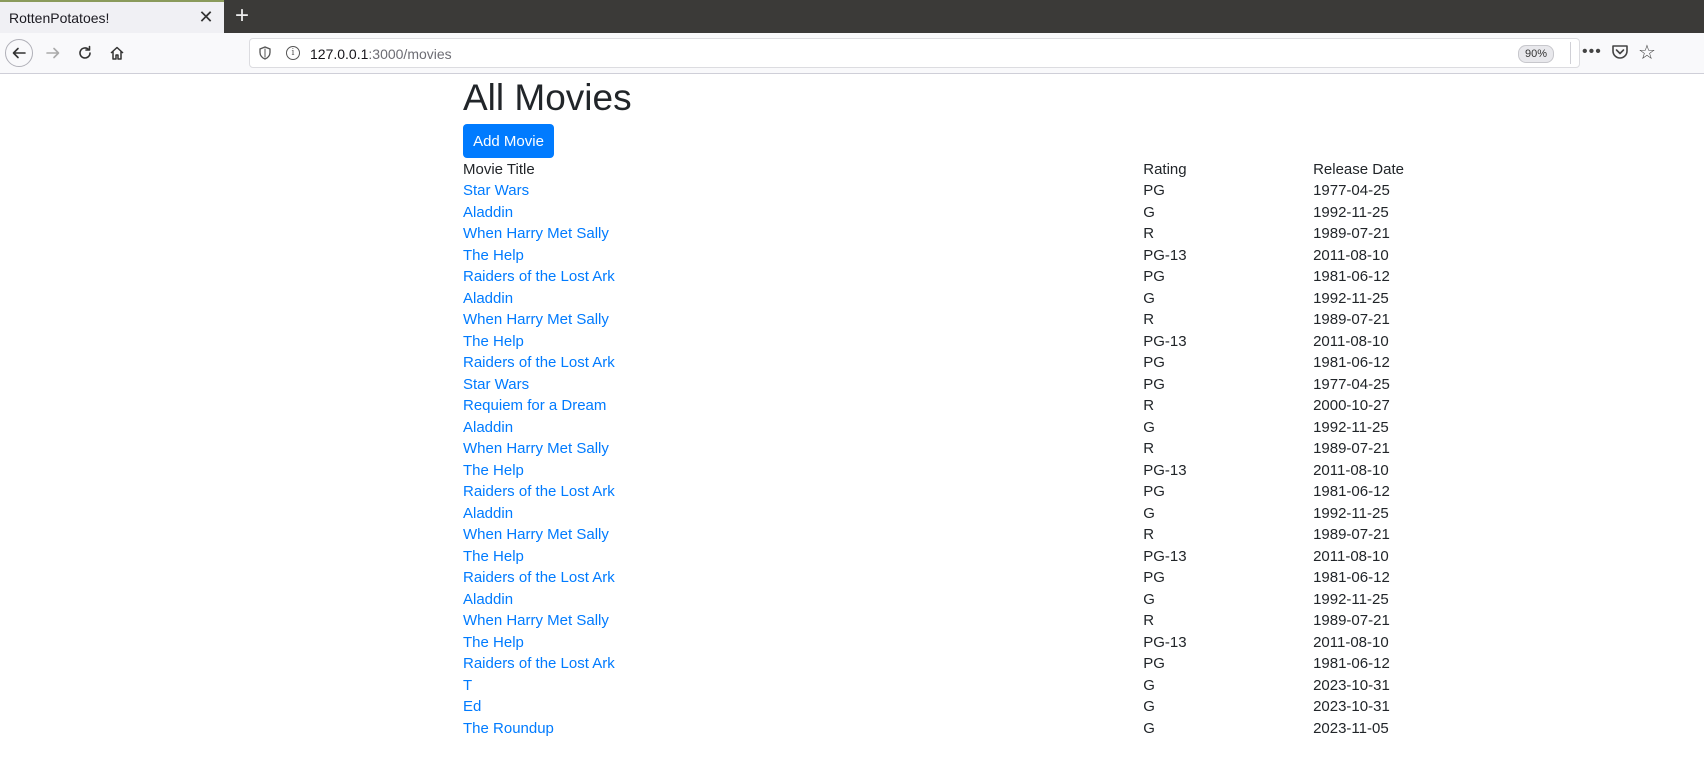 The width and height of the screenshot is (1704, 765). What do you see at coordinates (265, 53) in the screenshot?
I see `shield-icon` at bounding box center [265, 53].